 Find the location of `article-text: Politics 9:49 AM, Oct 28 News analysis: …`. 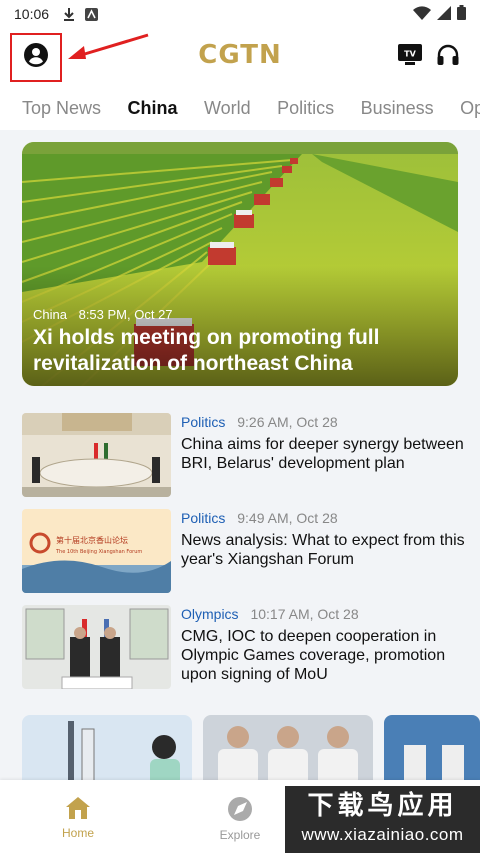

article-text: Politics 9:49 AM, Oct 28 News analysis: … is located at coordinates (326, 539).